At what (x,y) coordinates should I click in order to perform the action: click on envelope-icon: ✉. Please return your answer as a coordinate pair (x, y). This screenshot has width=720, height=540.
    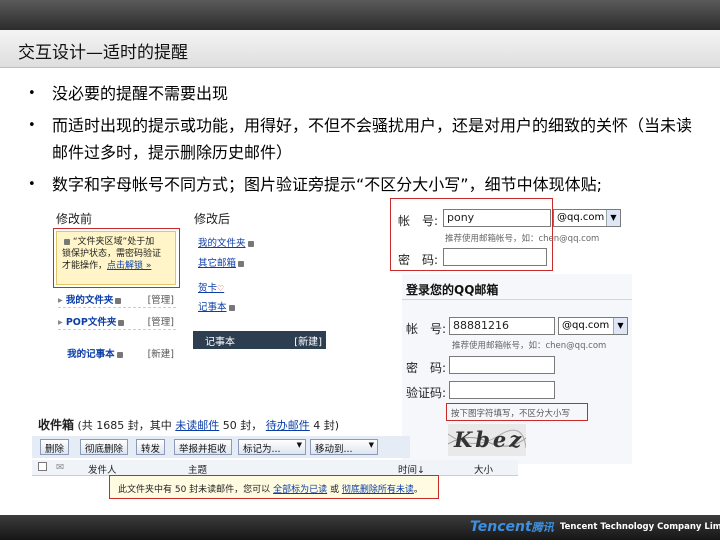
    Looking at the image, I should click on (60, 467).